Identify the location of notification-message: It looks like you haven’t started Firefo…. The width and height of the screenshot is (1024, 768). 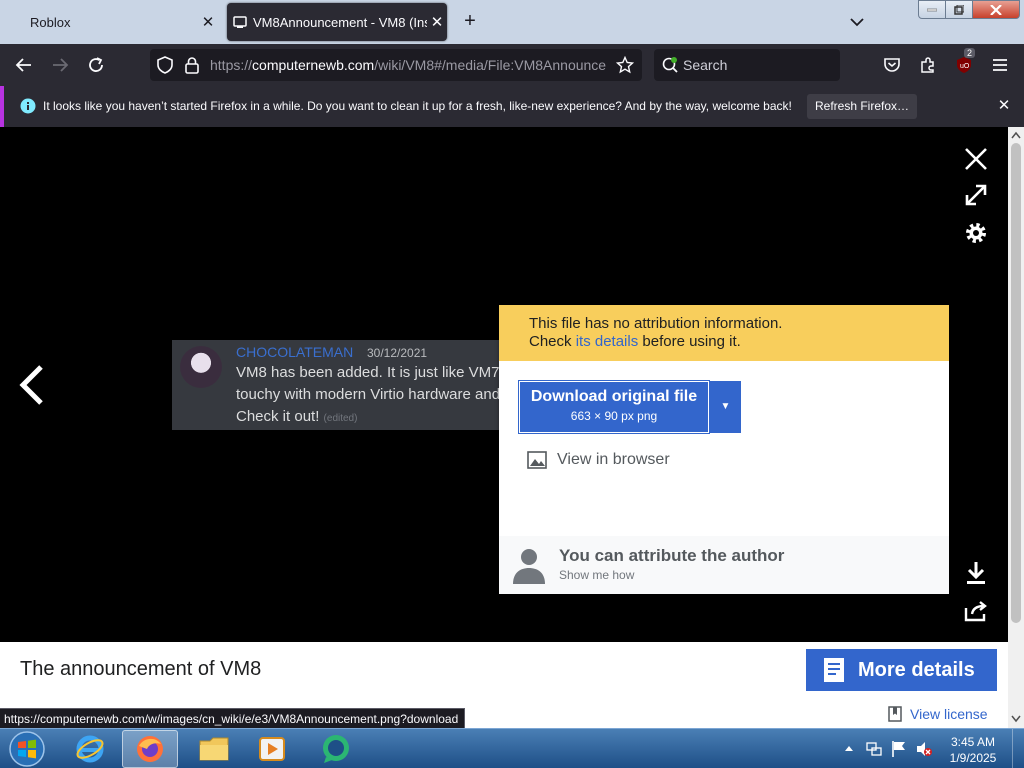
(417, 106).